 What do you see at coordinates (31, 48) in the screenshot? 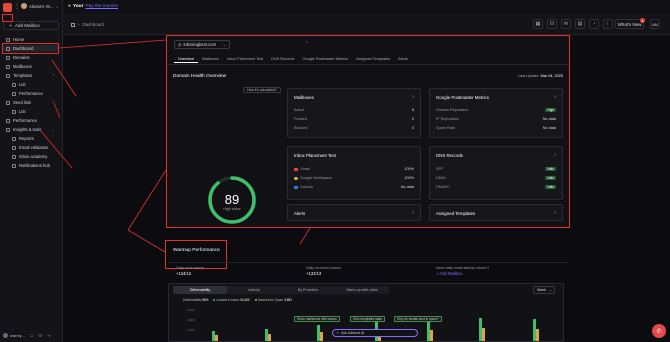
I see `sidebar-item-dashboard: Dashboard` at bounding box center [31, 48].